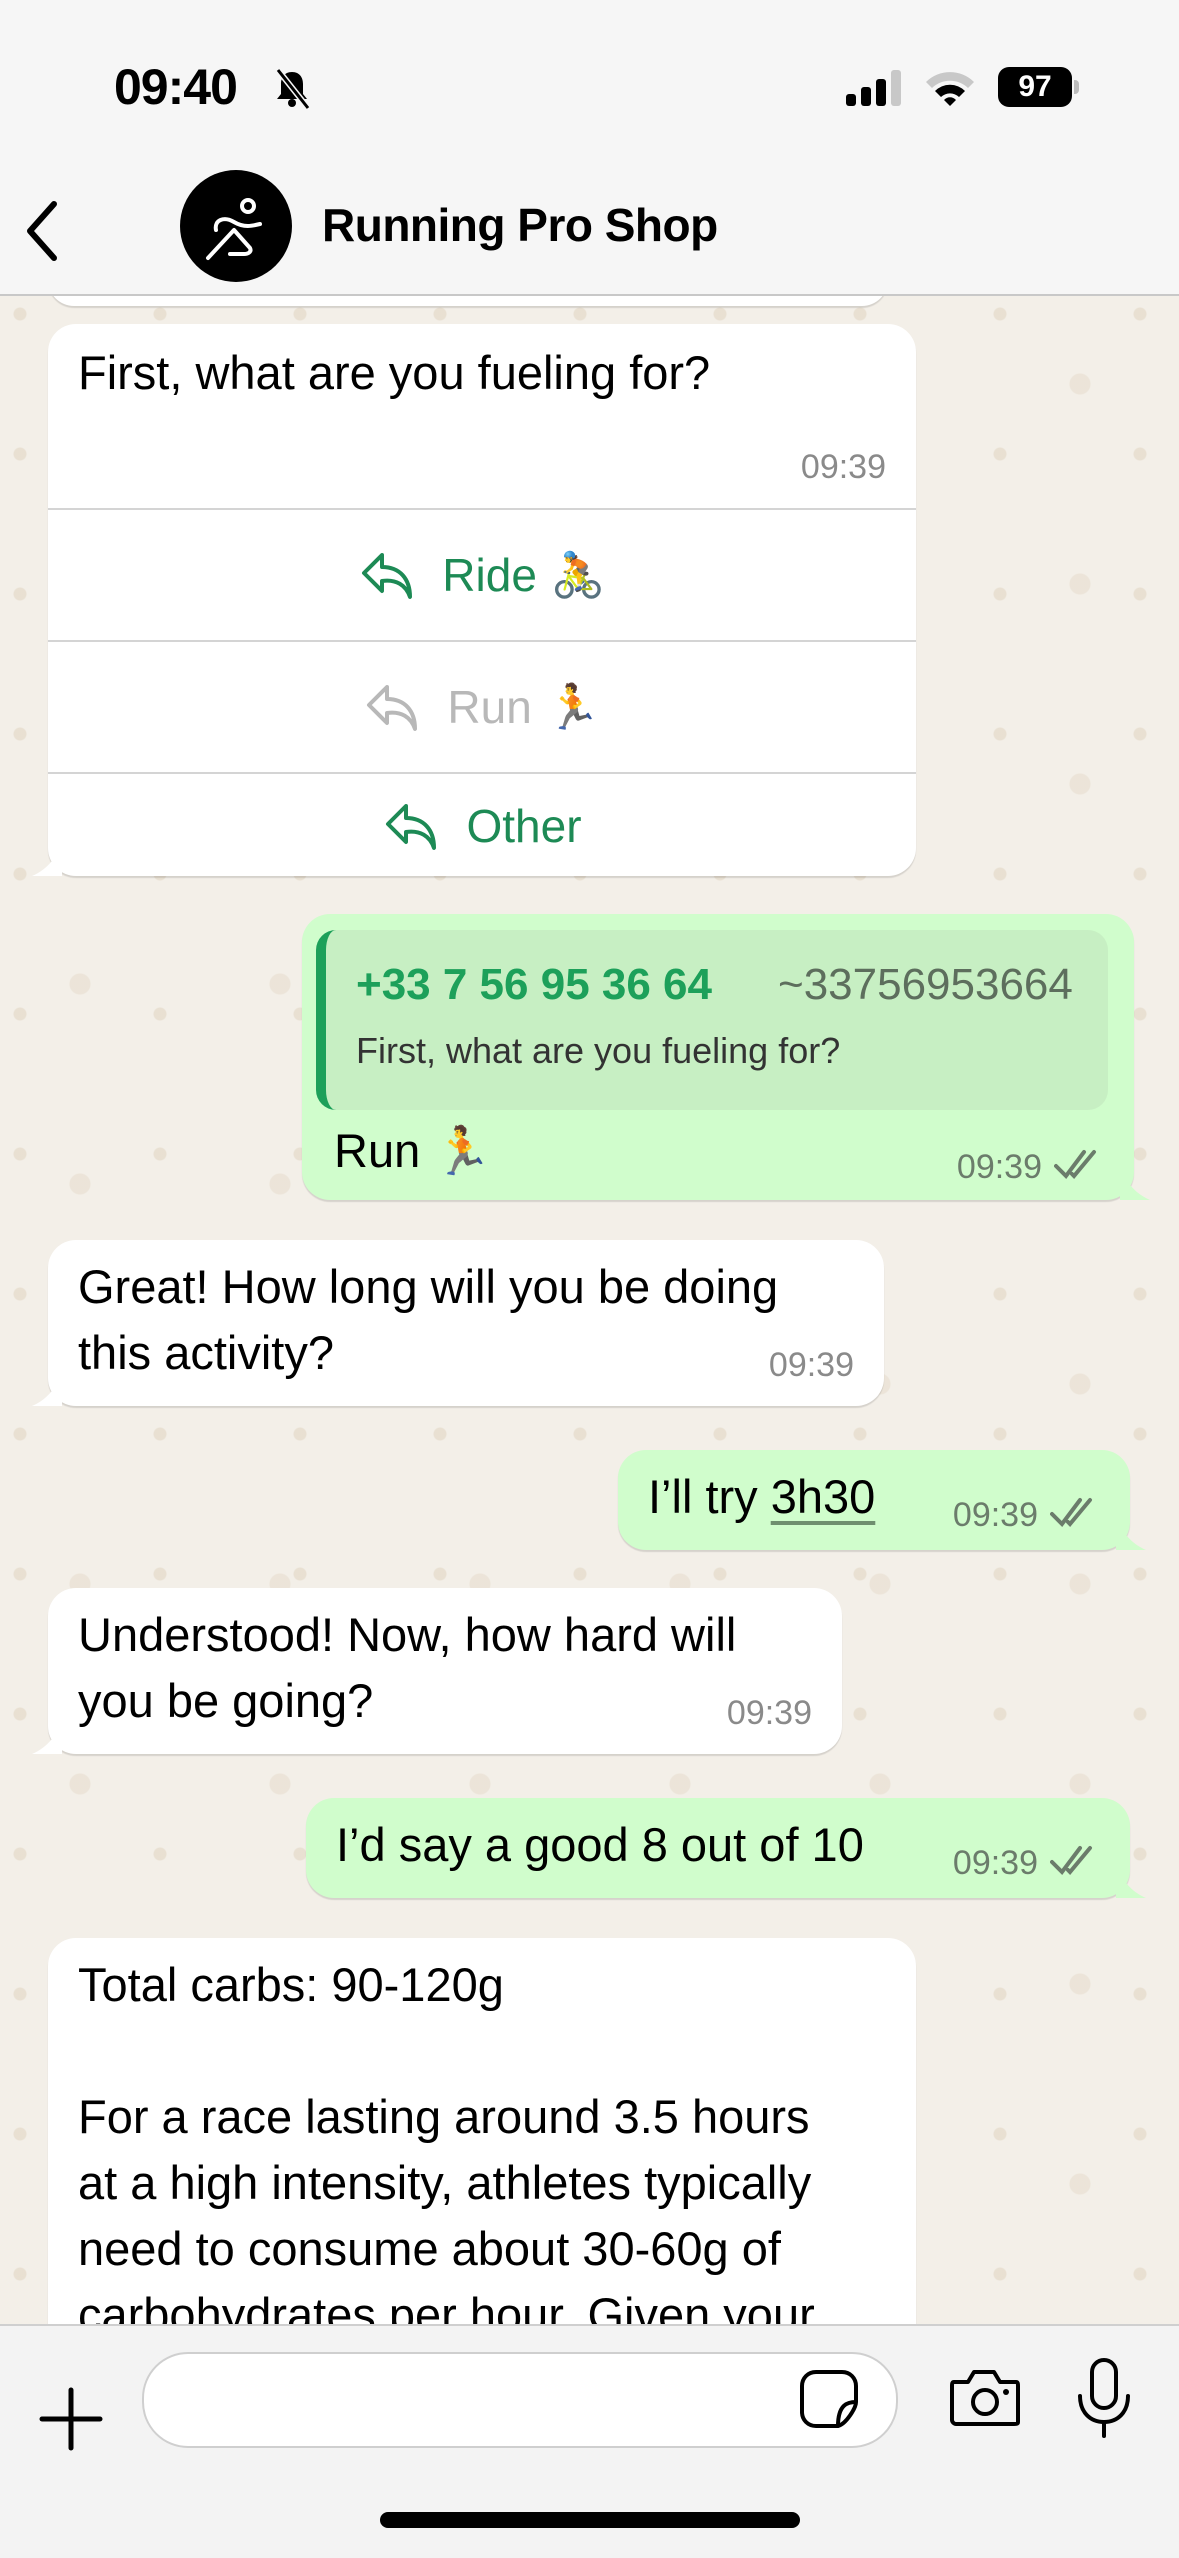  What do you see at coordinates (520, 2400) in the screenshot?
I see `message-input` at bounding box center [520, 2400].